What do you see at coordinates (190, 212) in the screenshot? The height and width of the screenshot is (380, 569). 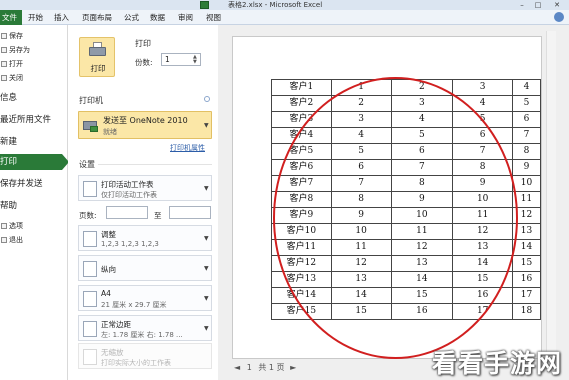 I see `pages-to-input` at bounding box center [190, 212].